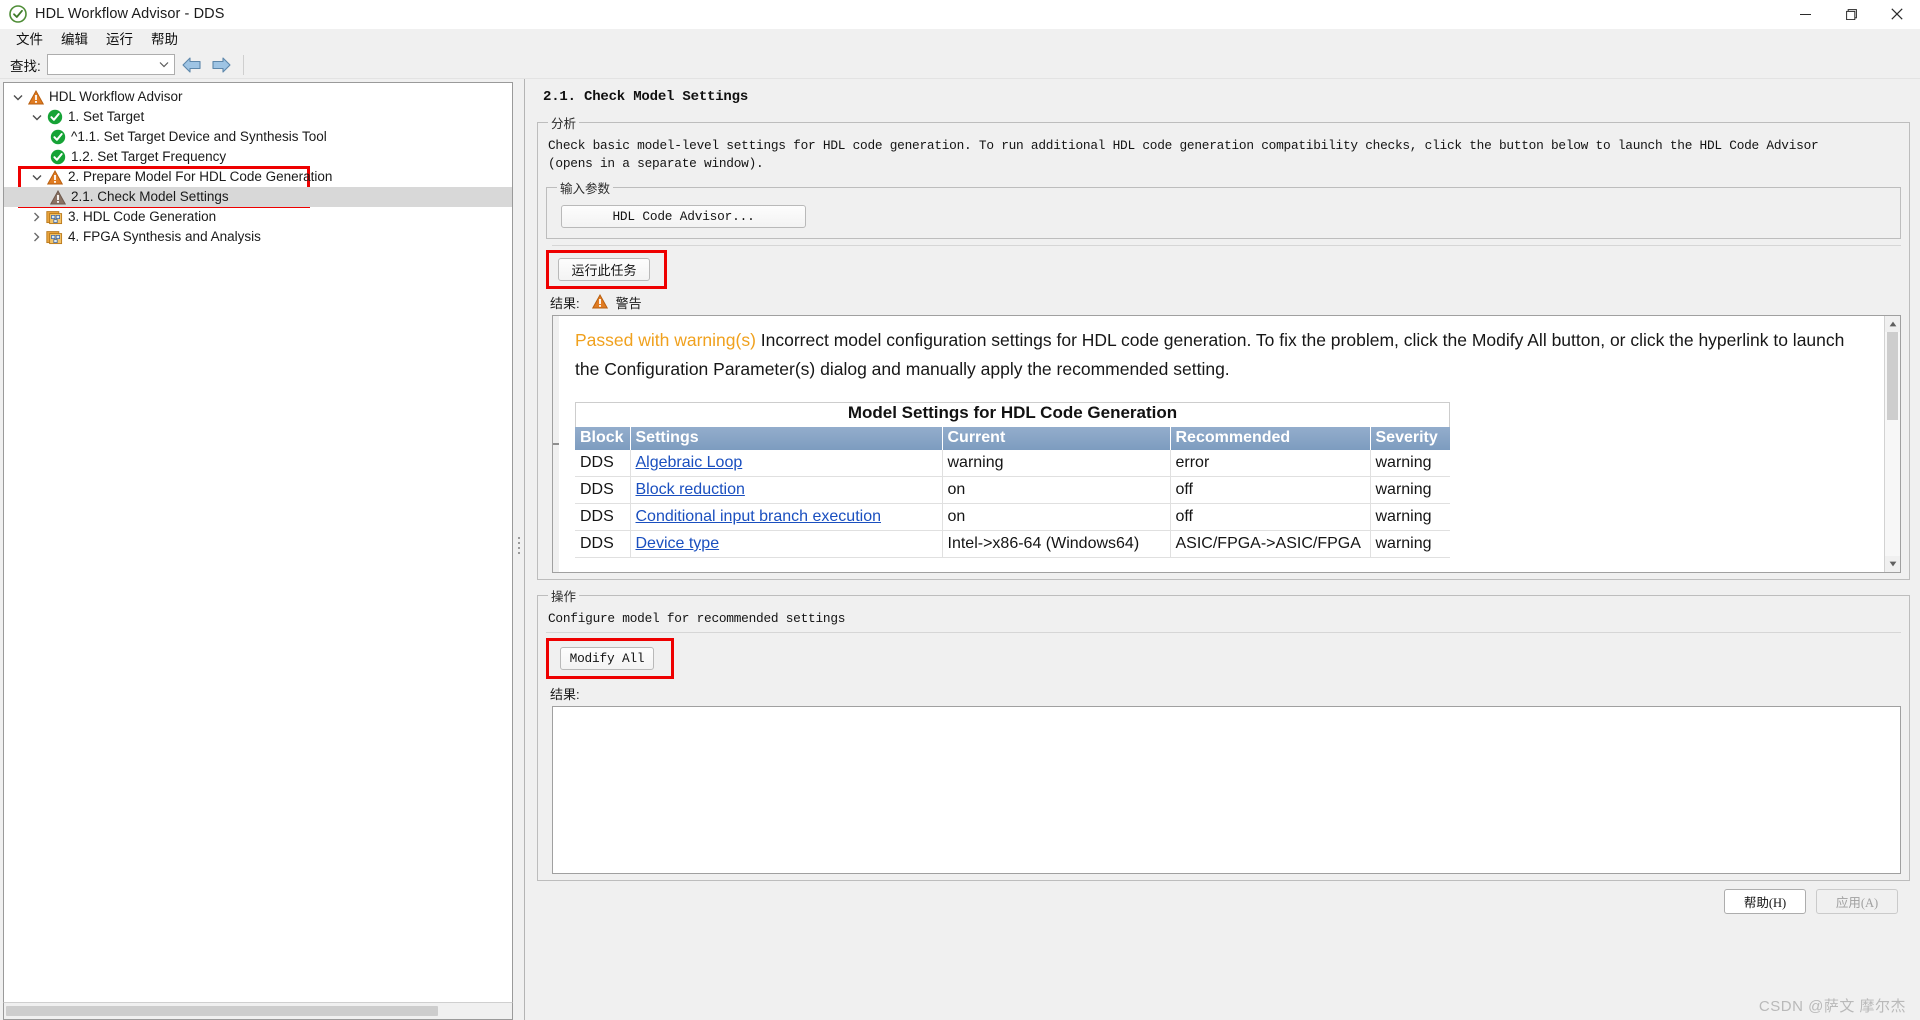  What do you see at coordinates (149, 156) in the screenshot?
I see `tree-item-label: 1.2. Set Target Frequency` at bounding box center [149, 156].